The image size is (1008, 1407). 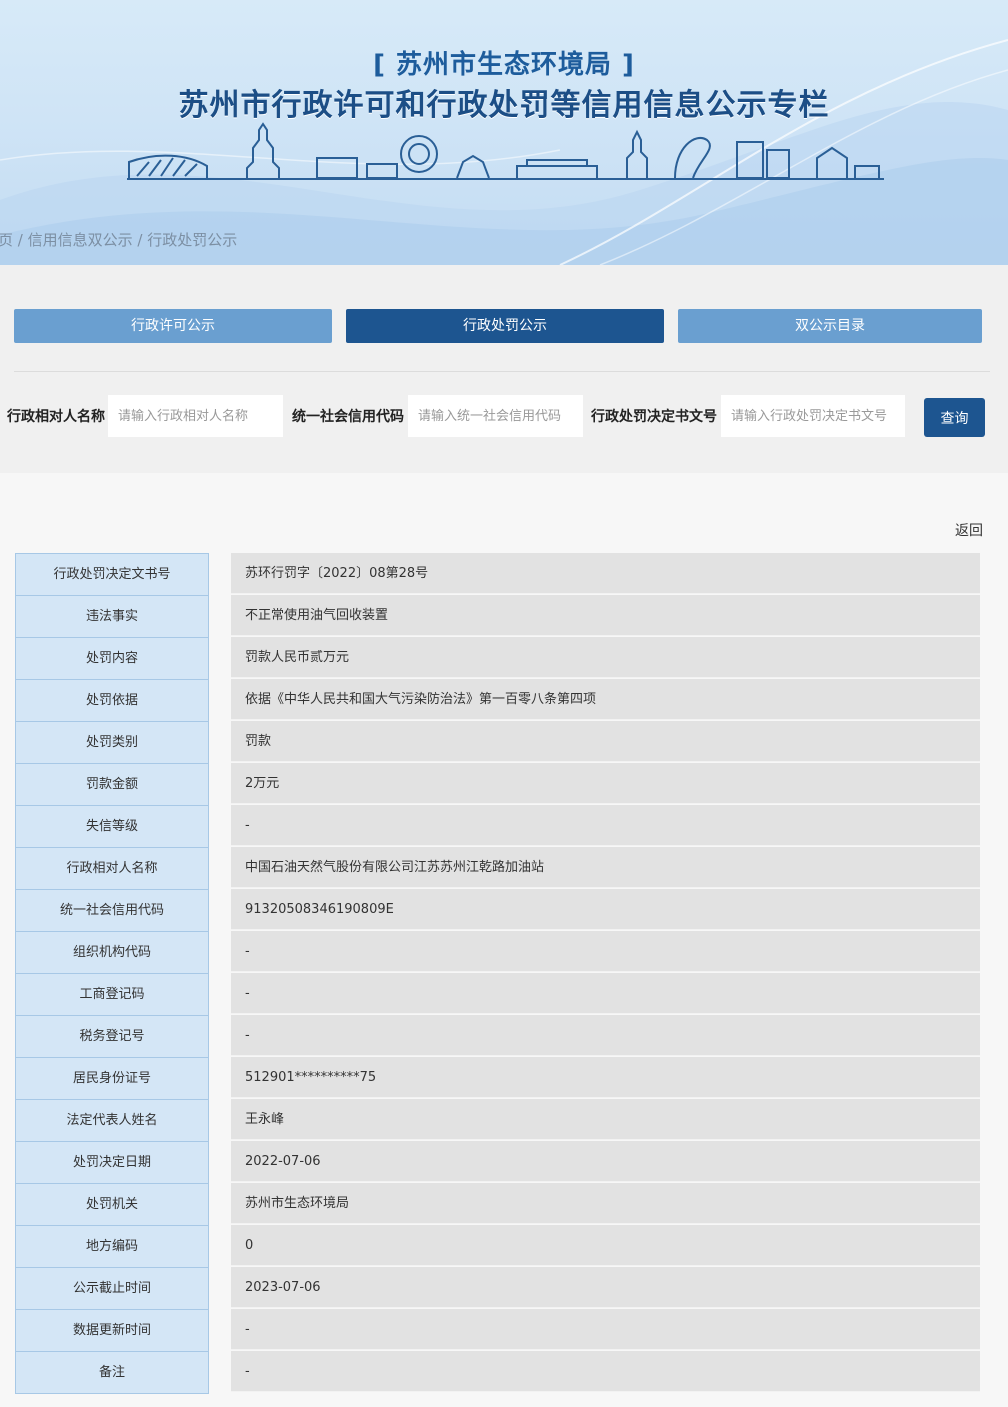 What do you see at coordinates (605, 1245) in the screenshot?
I see `field-value: 0` at bounding box center [605, 1245].